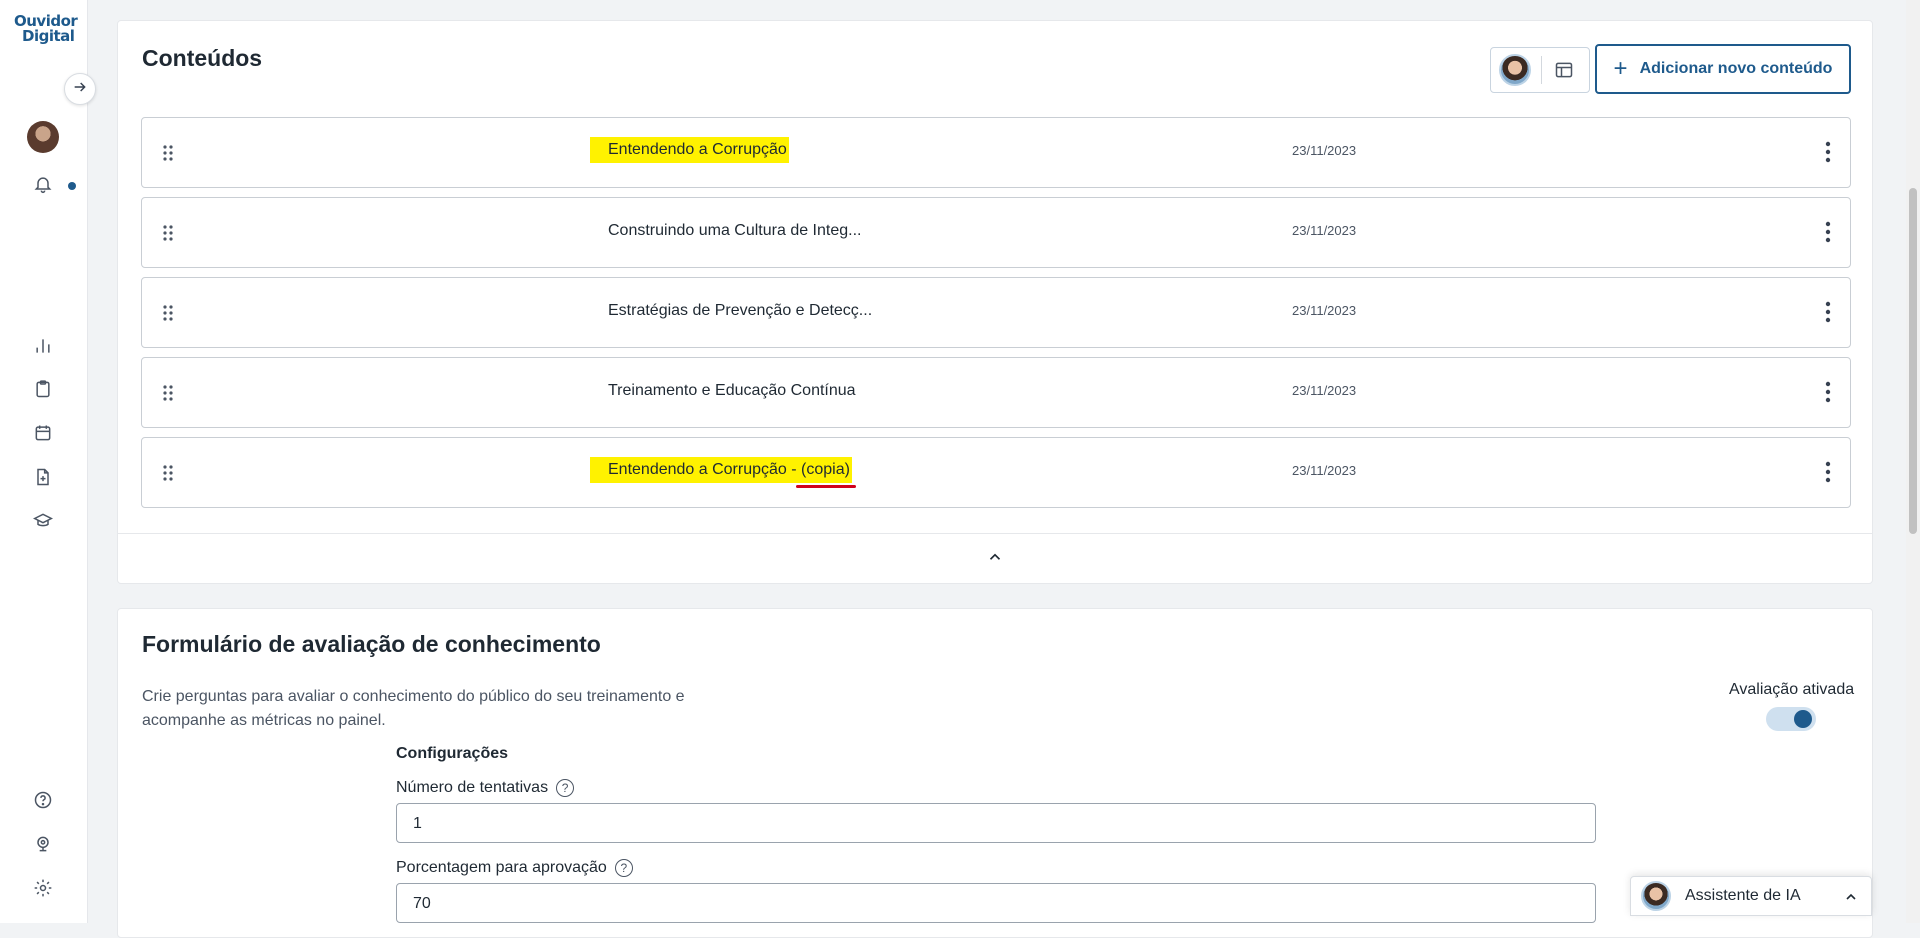  I want to click on bar-chart-icon, so click(43, 346).